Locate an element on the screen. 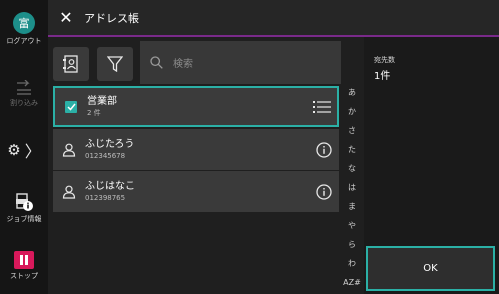  list-item-number: 012398765 is located at coordinates (105, 198).